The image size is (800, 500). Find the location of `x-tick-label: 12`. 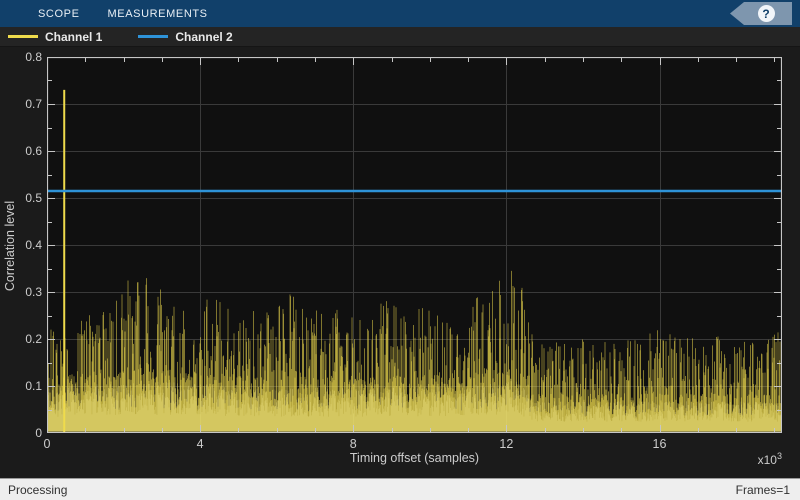

x-tick-label: 12 is located at coordinates (506, 444).